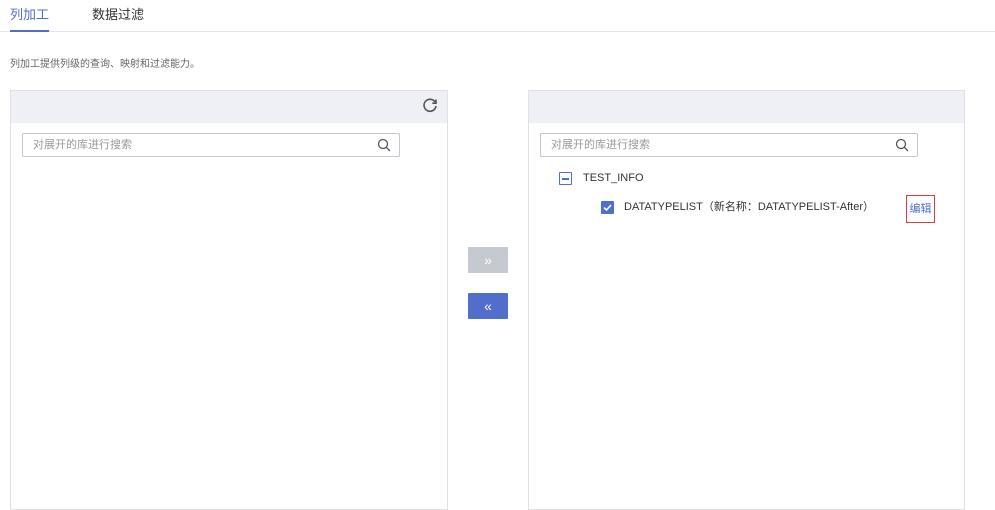 The image size is (995, 510). I want to click on tab-data-filter: 数据过滤, so click(118, 15).